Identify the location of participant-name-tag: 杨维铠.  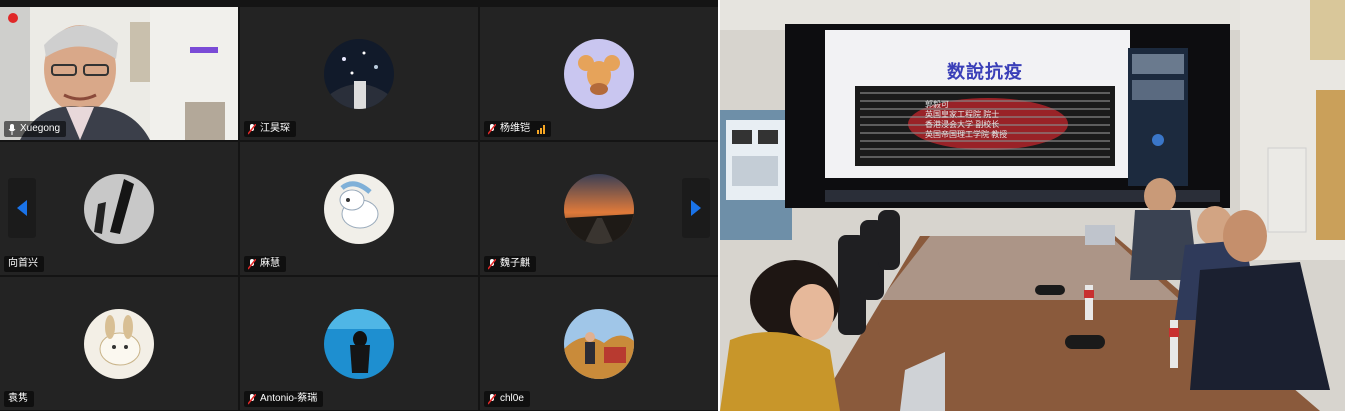
(517, 129).